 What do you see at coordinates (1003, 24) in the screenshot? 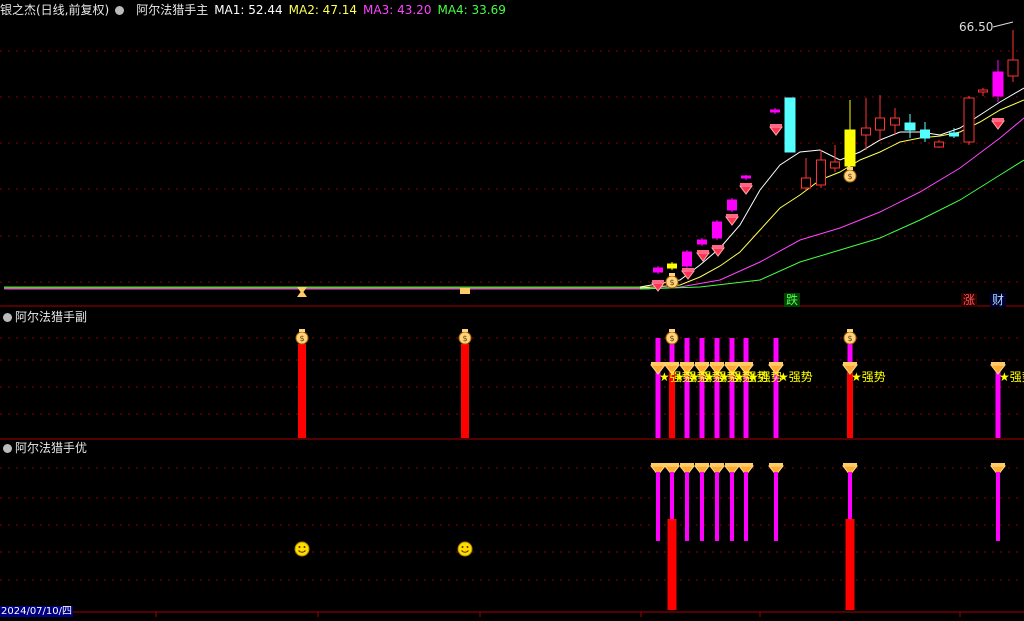
I see `price-high-pointer` at bounding box center [1003, 24].